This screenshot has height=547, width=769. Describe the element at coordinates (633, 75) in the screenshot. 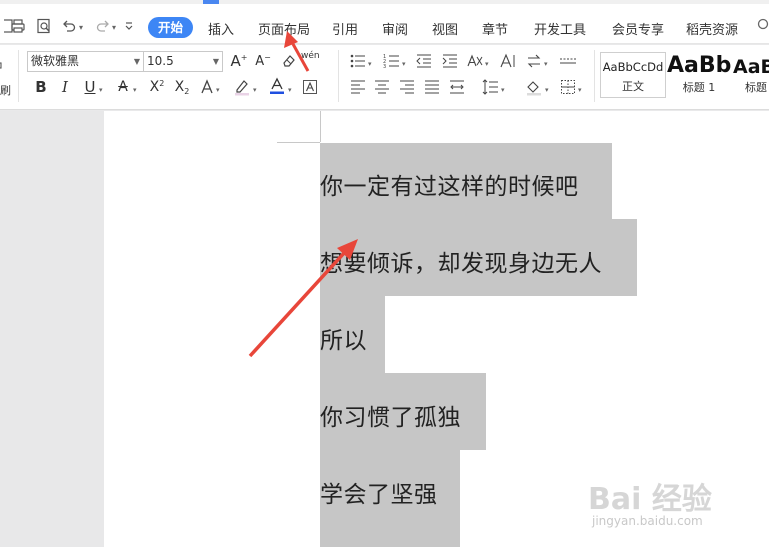

I see `style-normal: AaBbCcDd 正文` at that location.